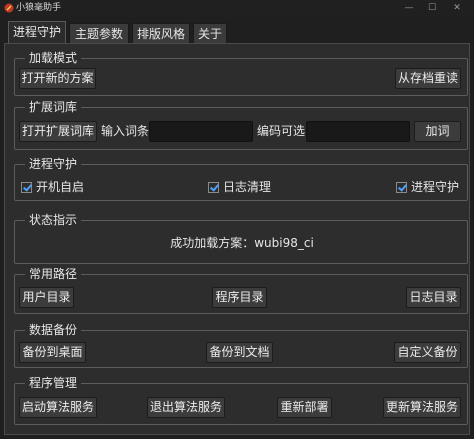 The height and width of the screenshot is (439, 474). I want to click on add-word-button: 加词, so click(437, 131).